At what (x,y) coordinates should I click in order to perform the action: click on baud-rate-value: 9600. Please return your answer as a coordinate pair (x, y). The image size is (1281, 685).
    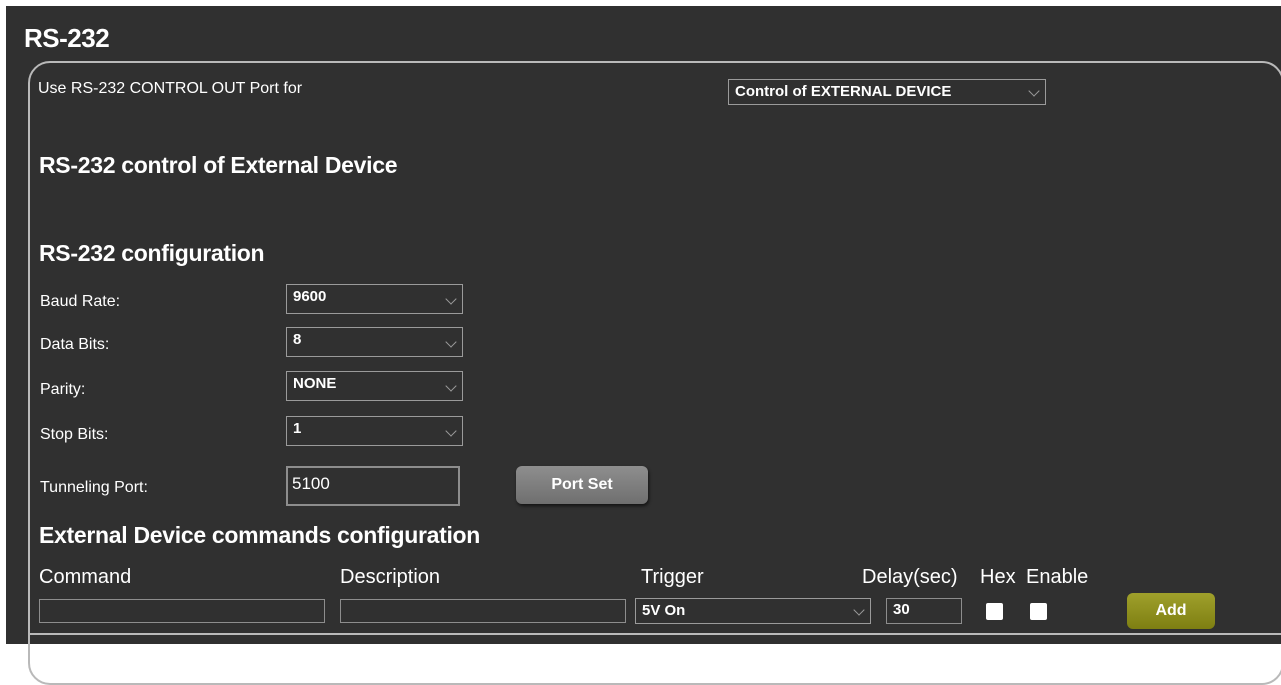
    Looking at the image, I should click on (310, 296).